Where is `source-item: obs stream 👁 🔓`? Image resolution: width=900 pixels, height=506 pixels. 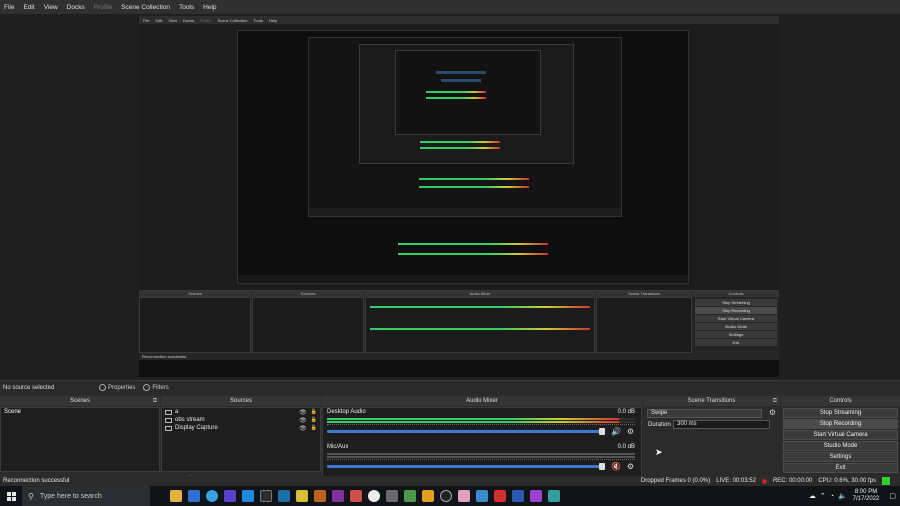
source-item: obs stream 👁 🔓 is located at coordinates (241, 420).